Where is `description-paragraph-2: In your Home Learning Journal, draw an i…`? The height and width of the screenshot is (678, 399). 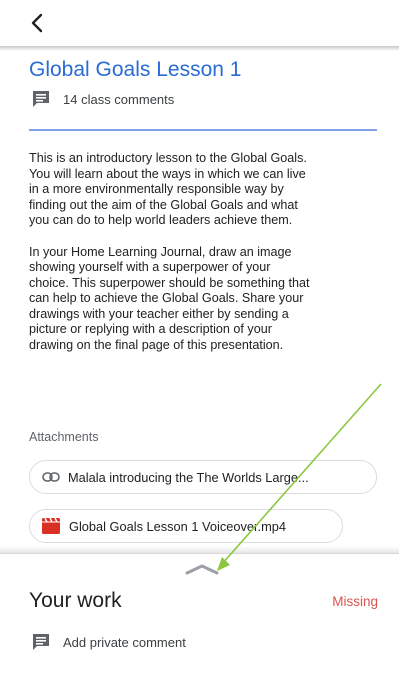
description-paragraph-2: In your Home Learning Journal, draw an i… is located at coordinates (169, 298).